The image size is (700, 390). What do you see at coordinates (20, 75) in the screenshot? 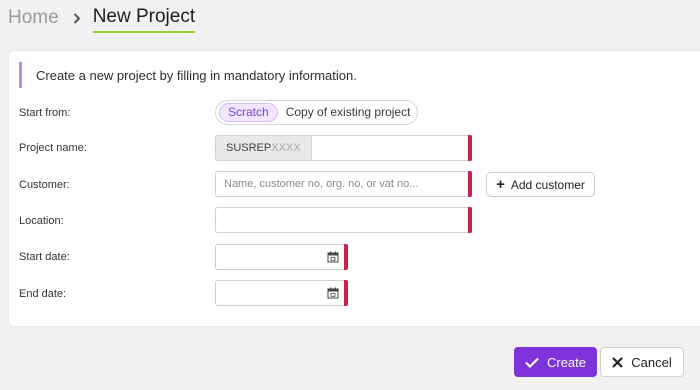
I see `info-accent-bar` at bounding box center [20, 75].